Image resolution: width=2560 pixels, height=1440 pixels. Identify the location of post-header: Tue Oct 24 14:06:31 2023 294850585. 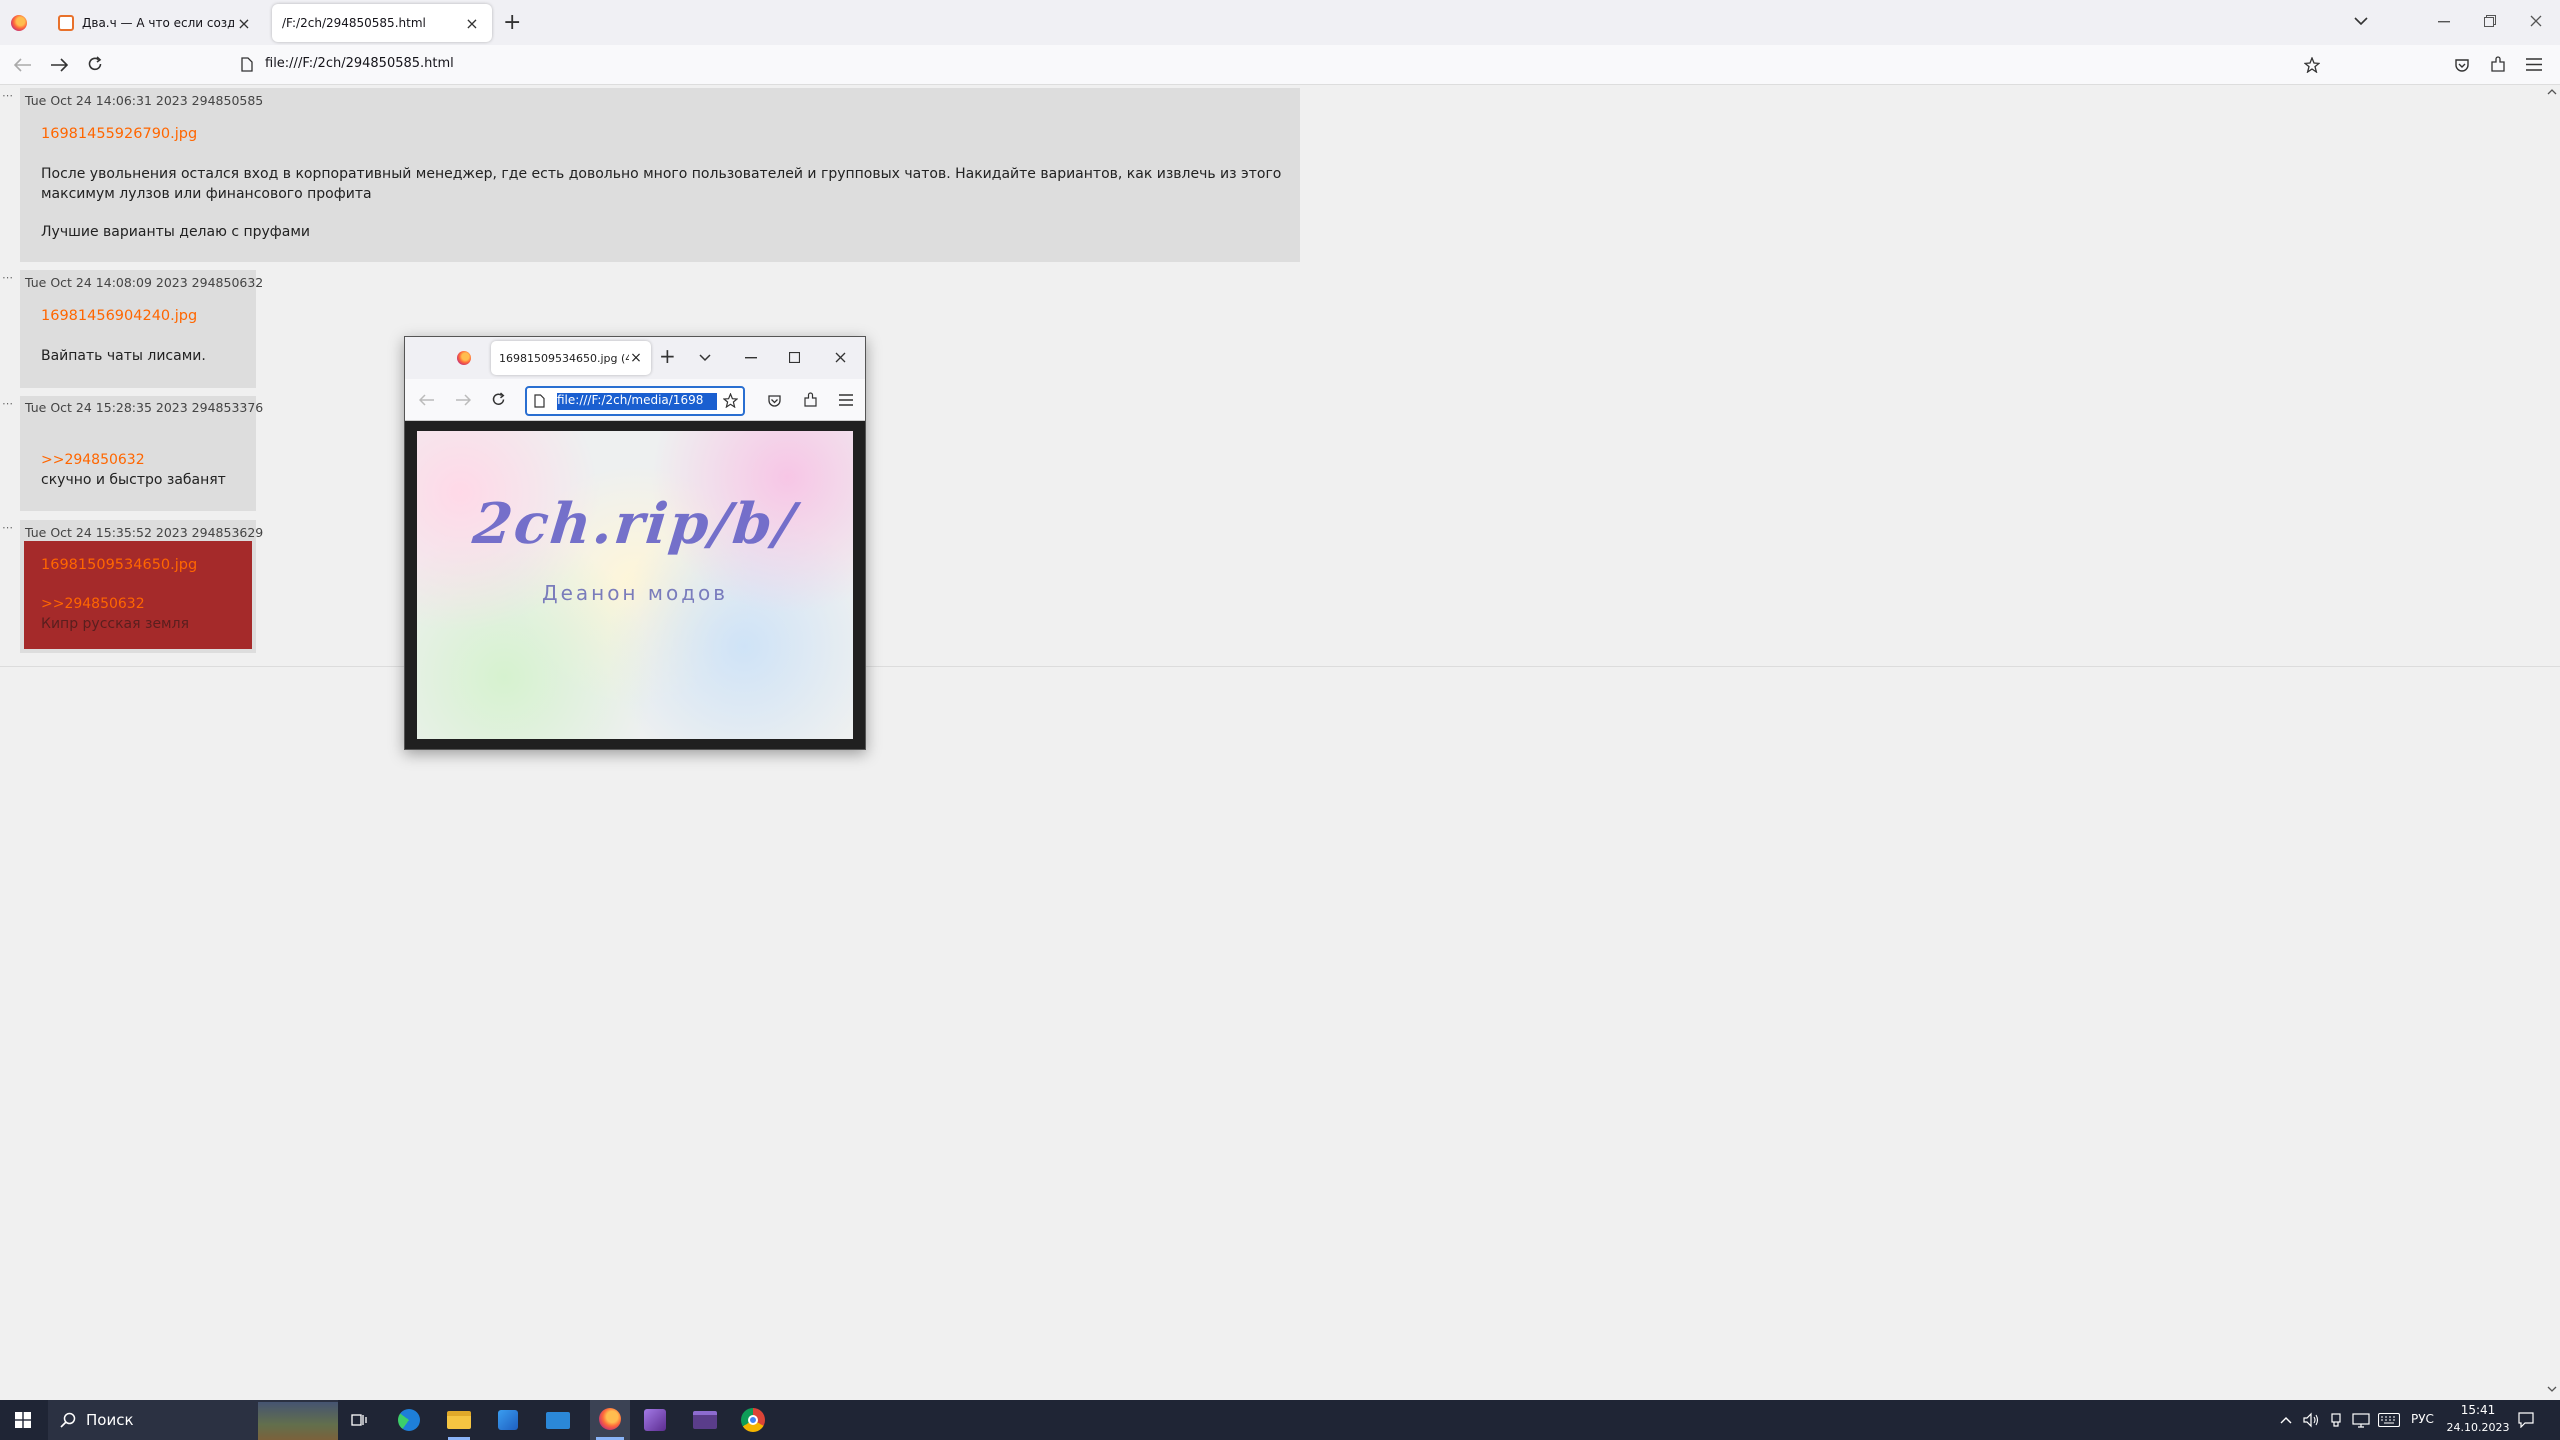
(144, 100).